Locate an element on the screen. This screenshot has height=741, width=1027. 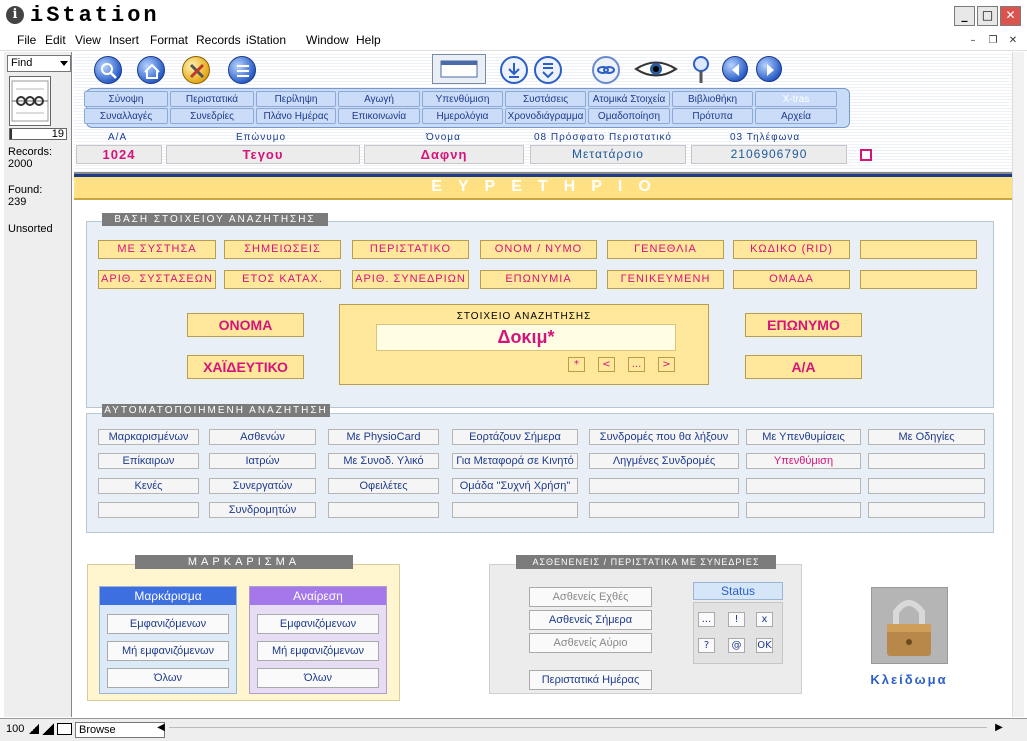
menu-window: Window is located at coordinates (327, 40).